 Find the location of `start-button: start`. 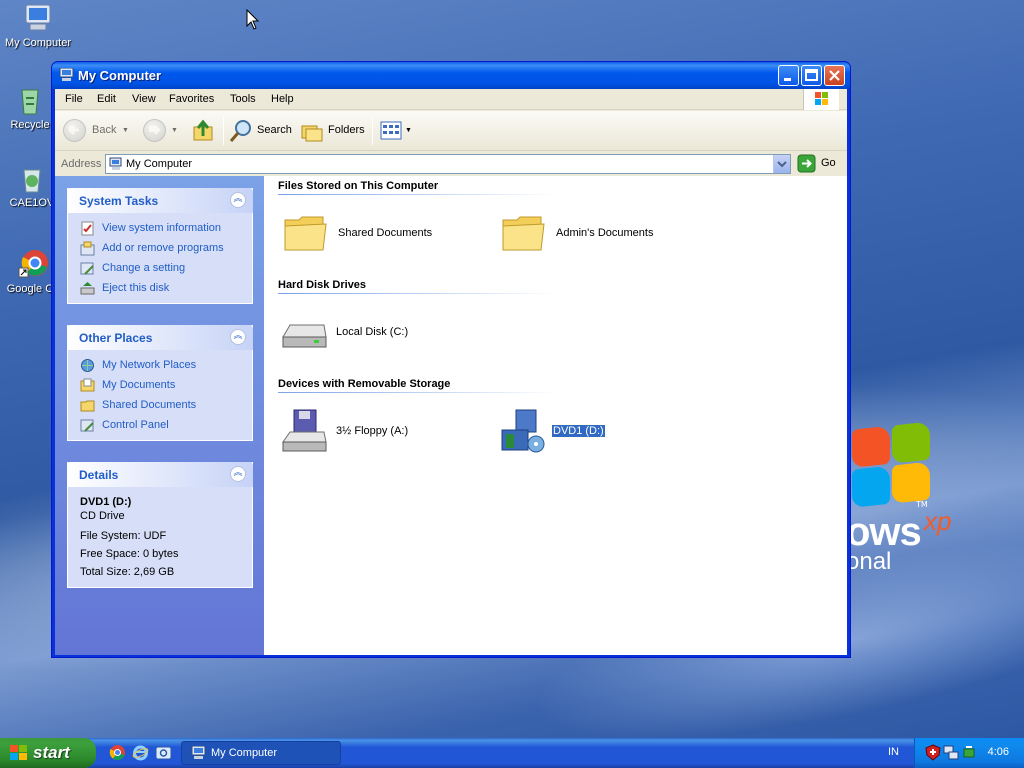

start-button: start is located at coordinates (48, 753).